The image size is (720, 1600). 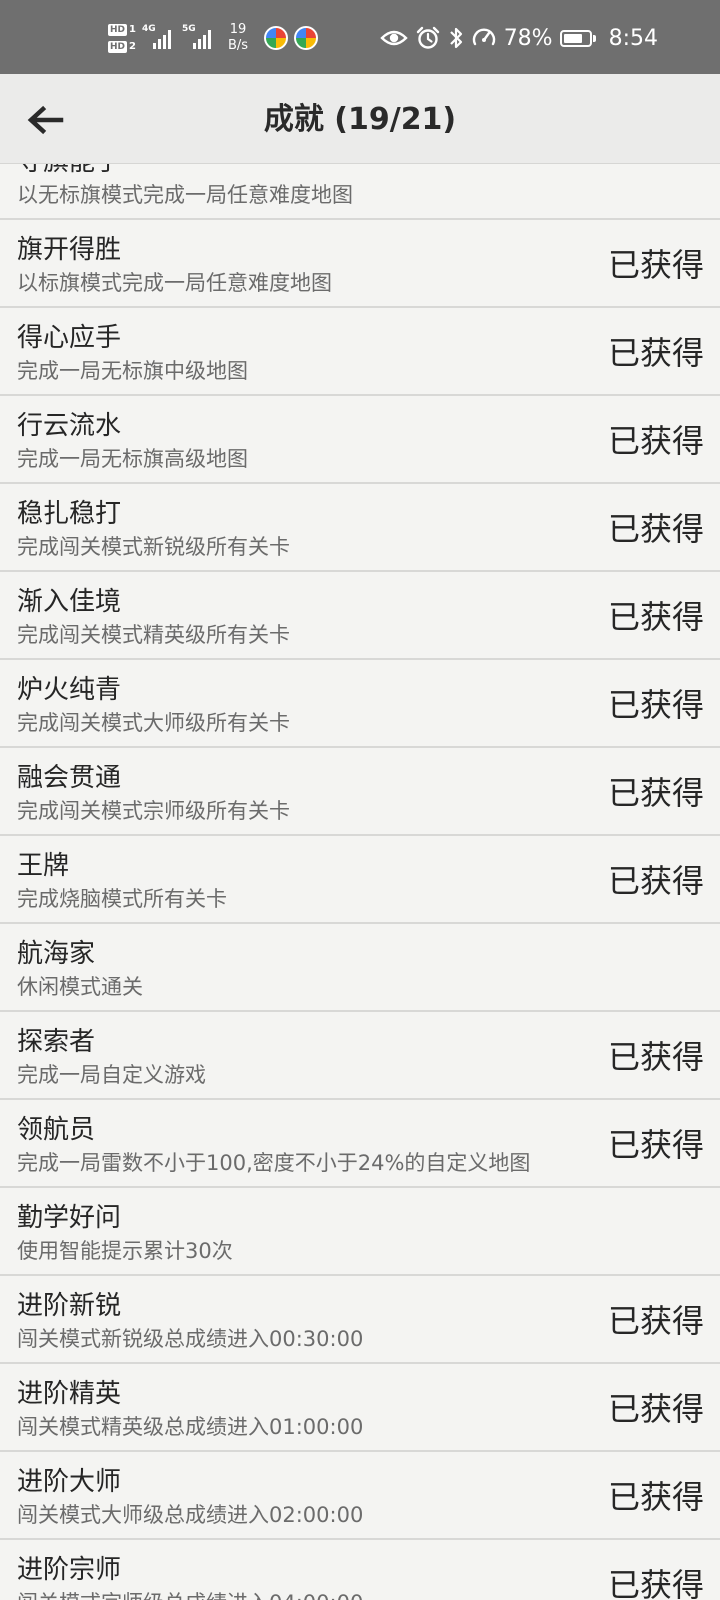 I want to click on achievement-title: 夺旗能手, so click(x=69, y=171).